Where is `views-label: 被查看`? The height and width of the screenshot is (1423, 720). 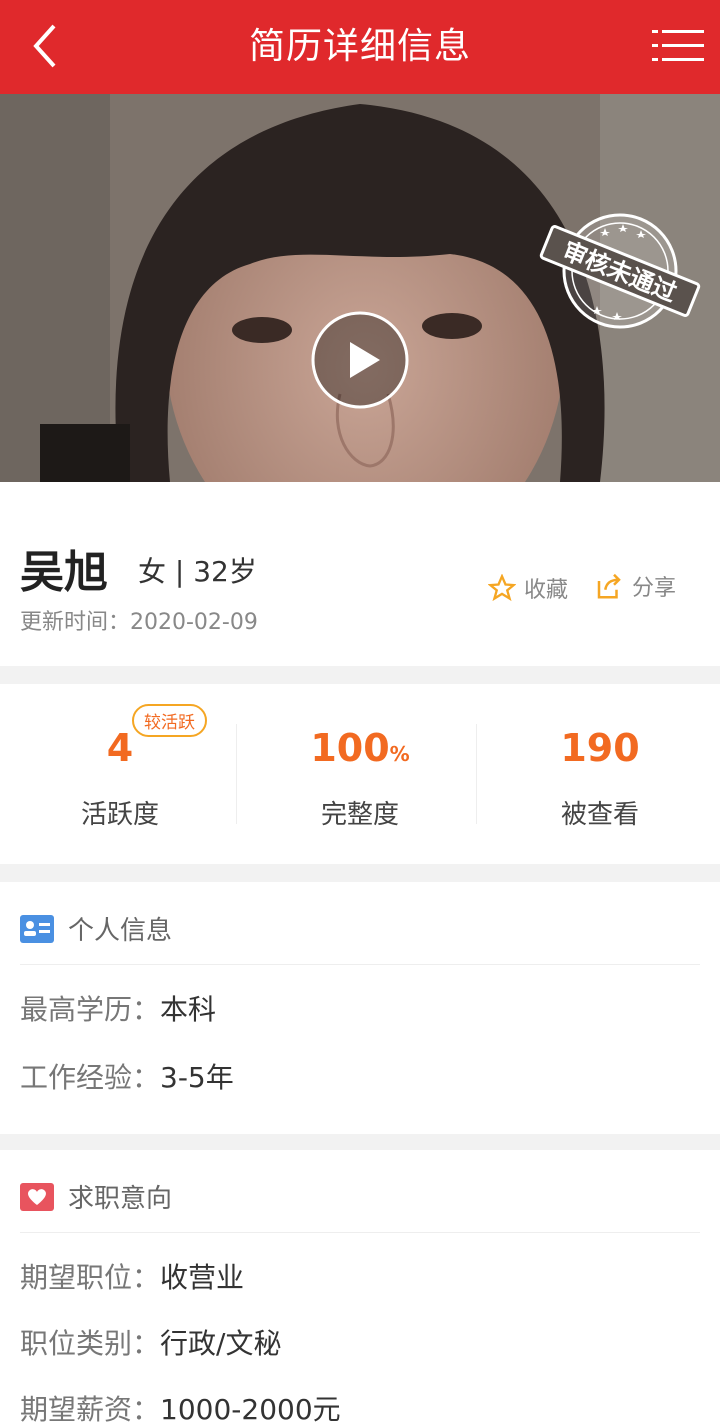
views-label: 被查看 is located at coordinates (599, 815).